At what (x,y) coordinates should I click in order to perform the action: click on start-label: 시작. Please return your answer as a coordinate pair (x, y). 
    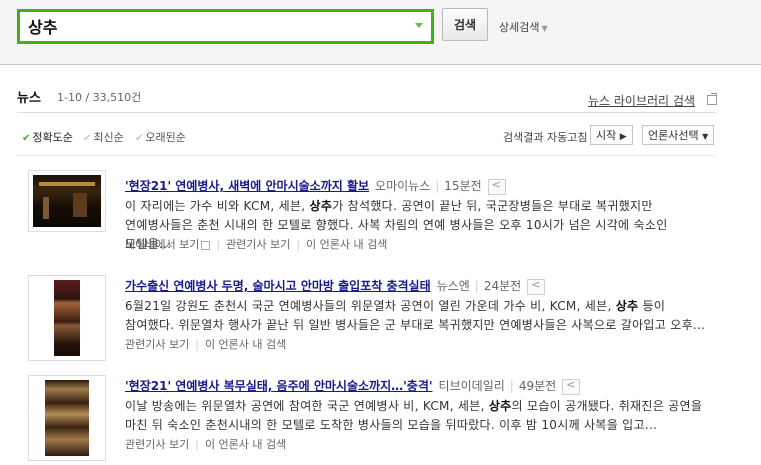
    Looking at the image, I should click on (606, 135).